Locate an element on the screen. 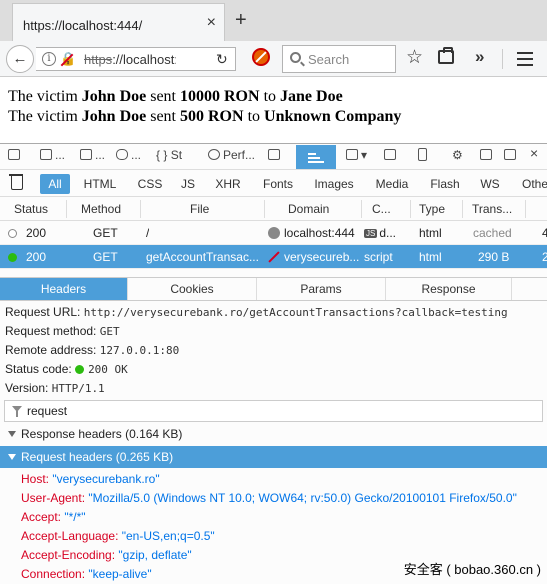 This screenshot has width=547, height=584. url-scheme: https is located at coordinates (98, 59).